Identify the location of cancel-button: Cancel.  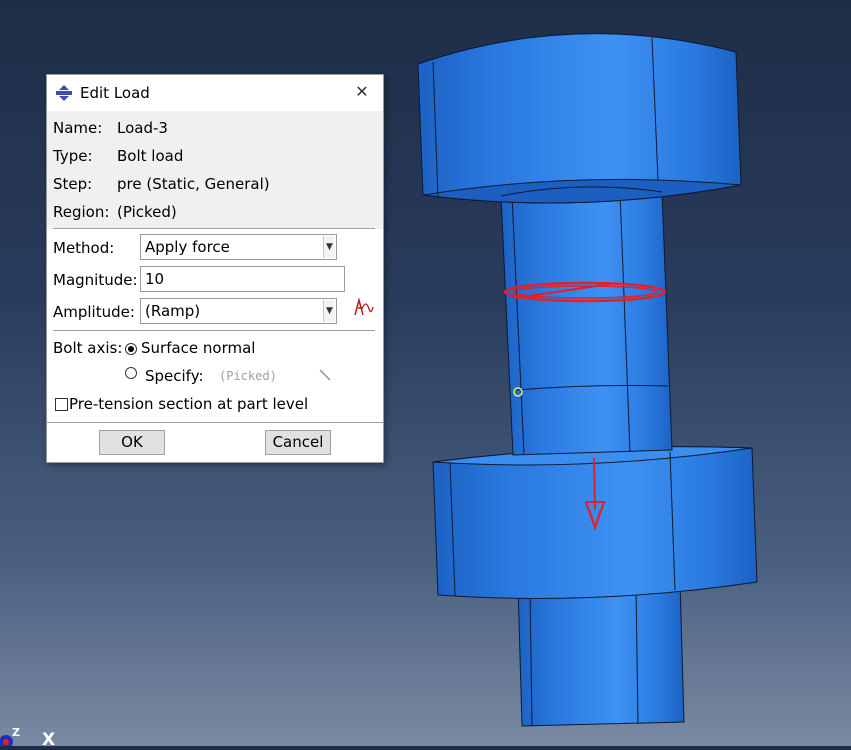
(298, 442).